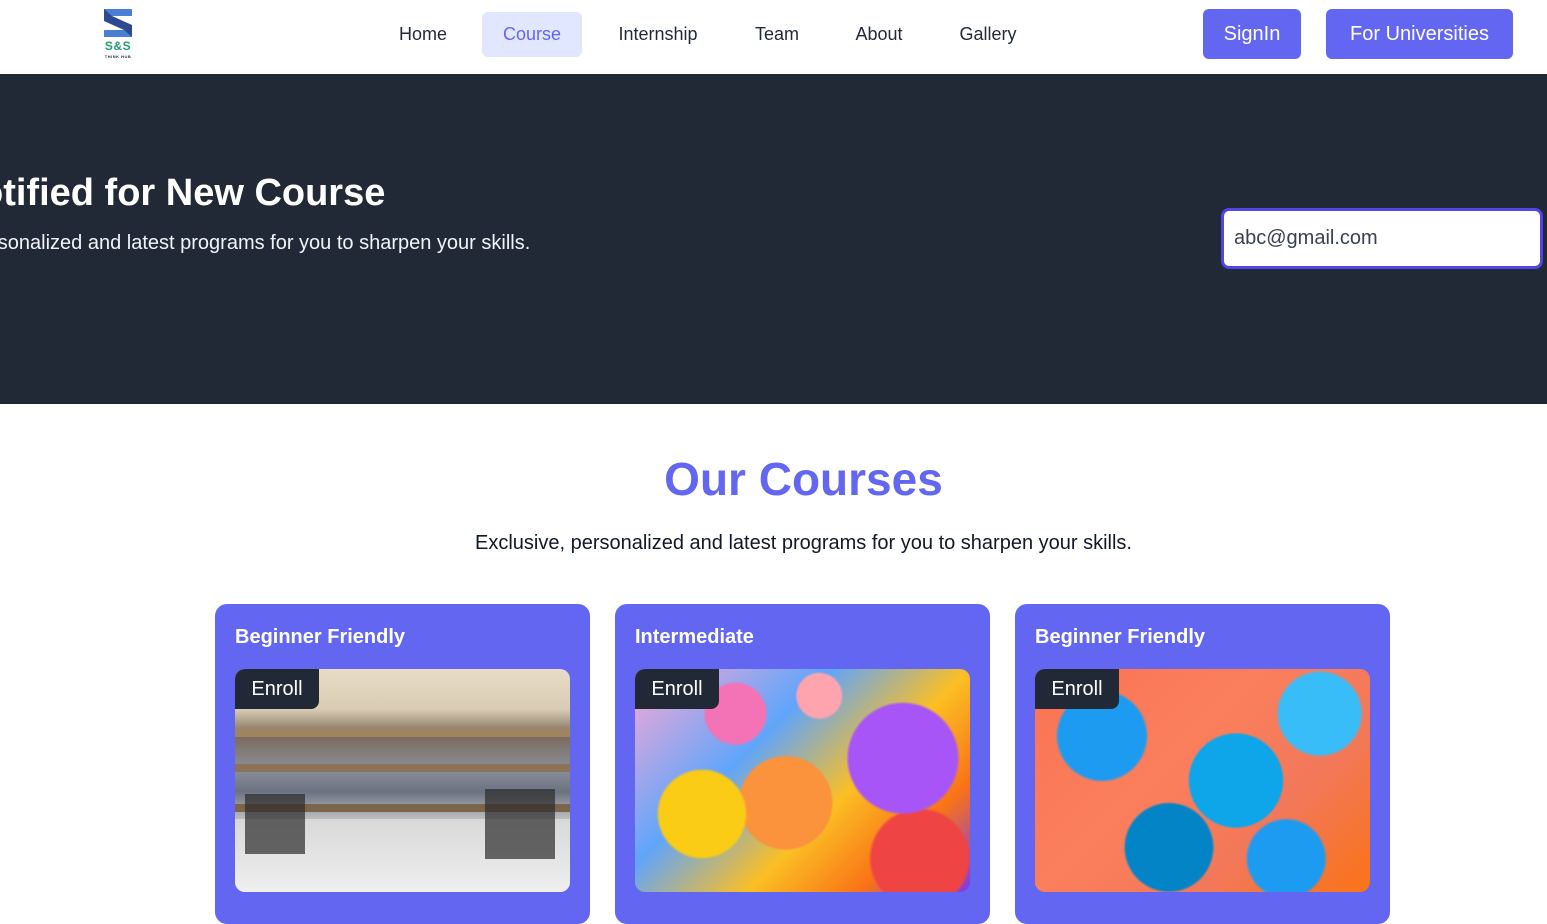  What do you see at coordinates (694, 637) in the screenshot?
I see `course-level: Intermediate` at bounding box center [694, 637].